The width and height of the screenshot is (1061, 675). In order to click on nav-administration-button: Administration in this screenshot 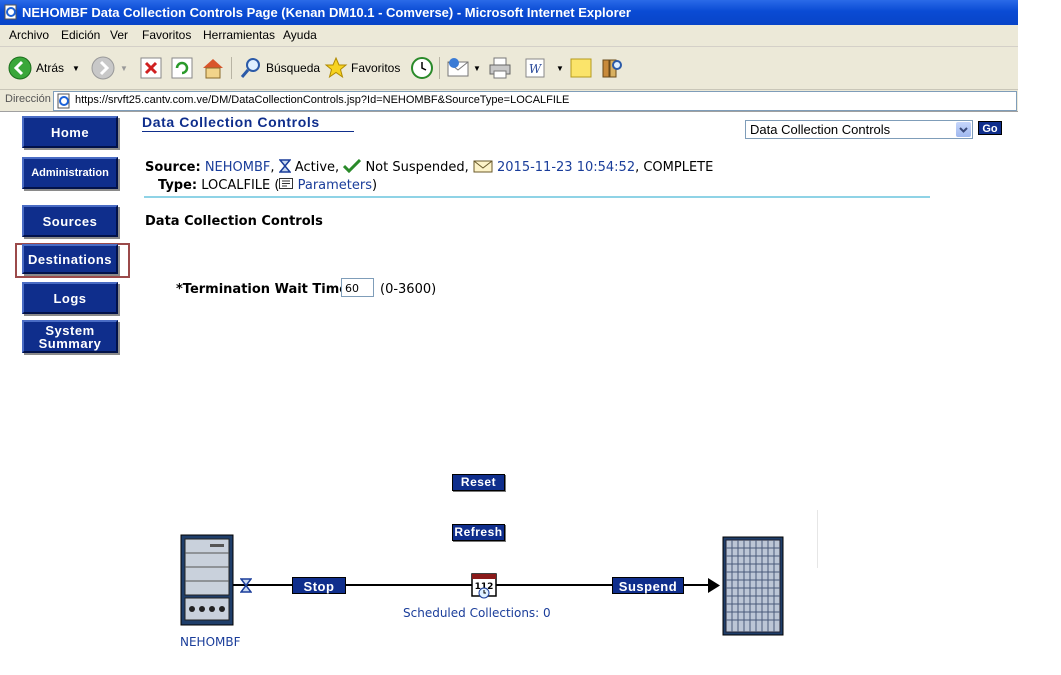, I will do `click(70, 173)`.